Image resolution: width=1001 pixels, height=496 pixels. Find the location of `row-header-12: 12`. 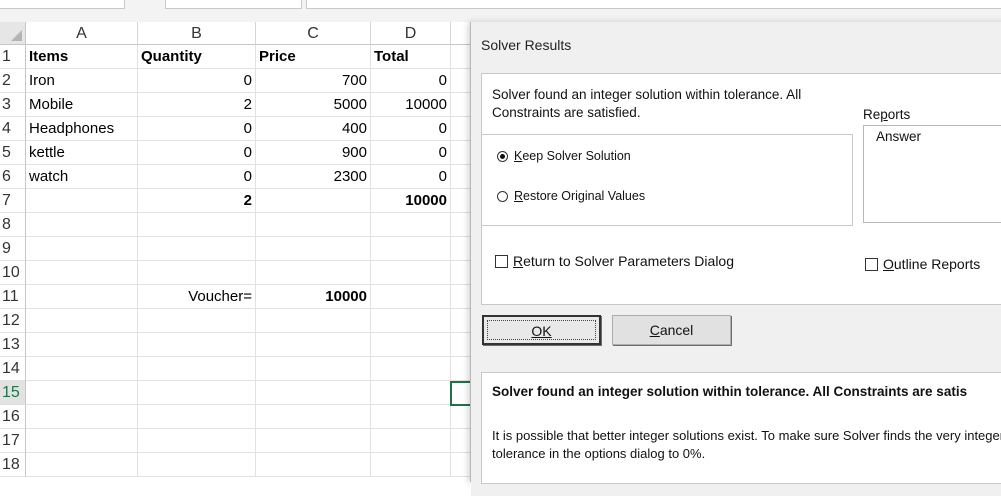

row-header-12: 12 is located at coordinates (13, 321).